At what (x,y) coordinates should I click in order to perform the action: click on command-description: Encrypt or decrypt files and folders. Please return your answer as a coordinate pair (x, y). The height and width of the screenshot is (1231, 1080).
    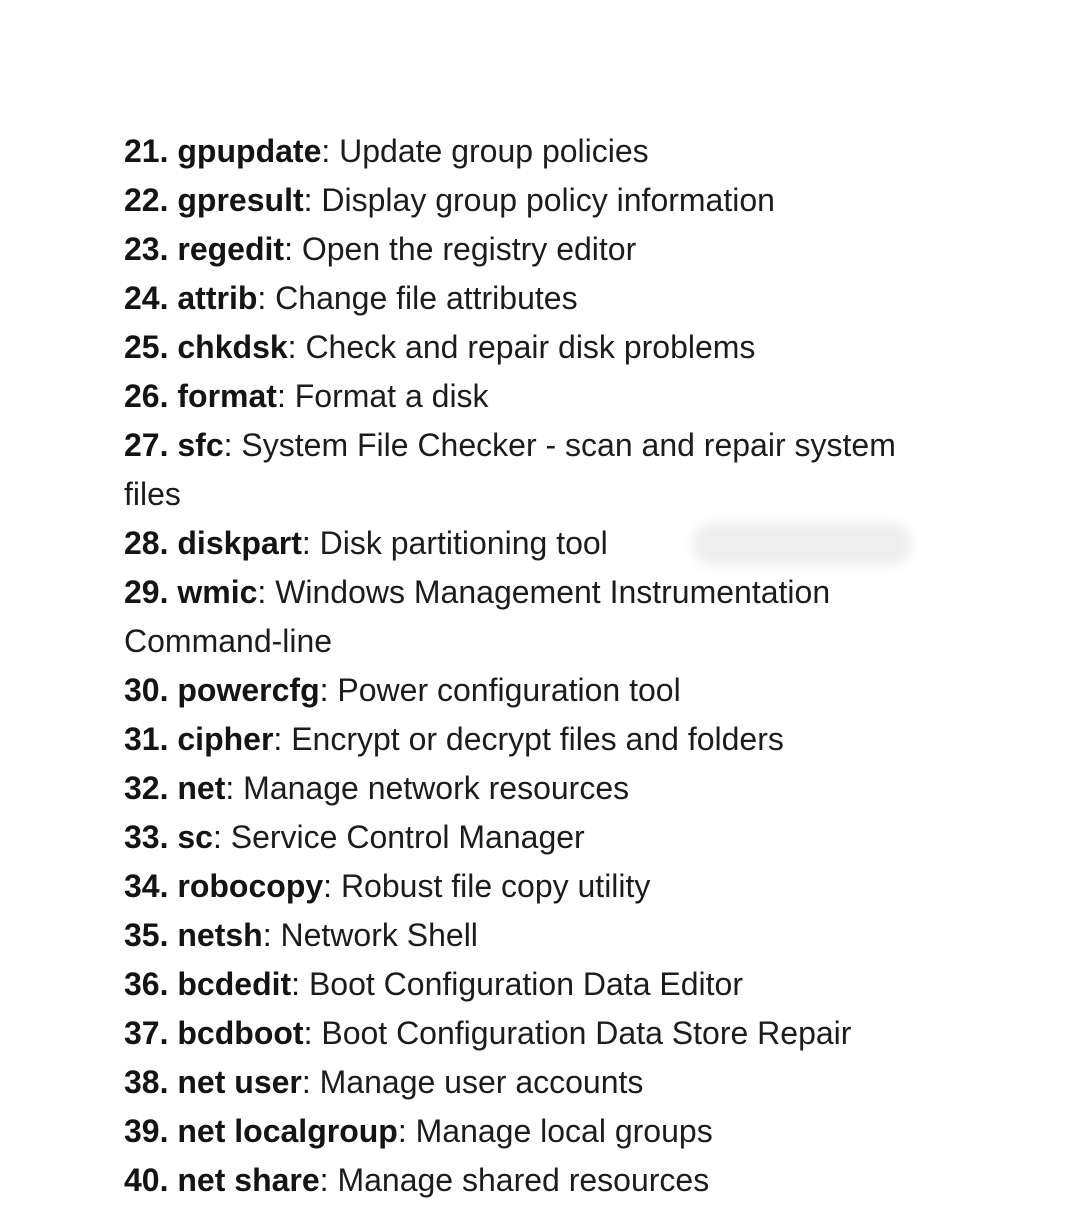
    Looking at the image, I should click on (537, 739).